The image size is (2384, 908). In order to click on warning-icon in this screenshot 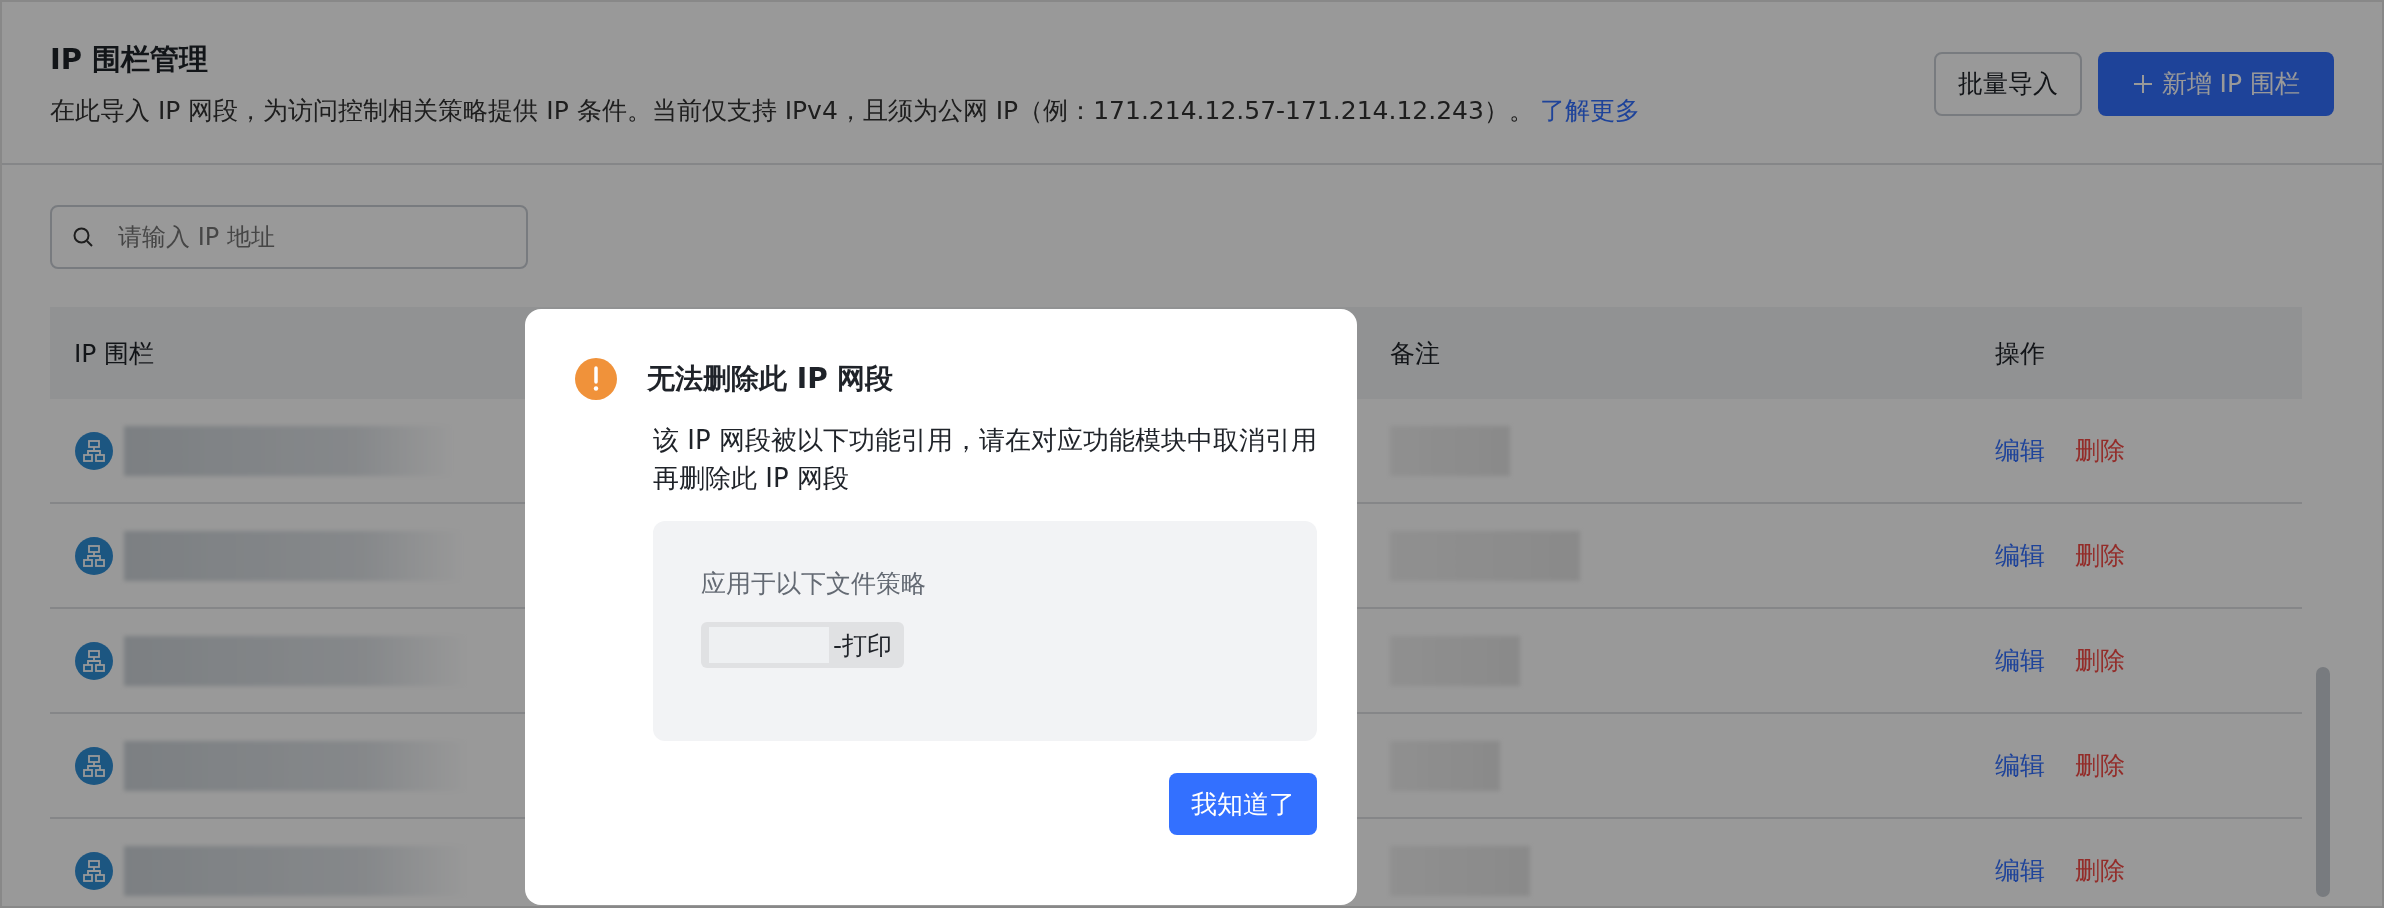, I will do `click(596, 379)`.